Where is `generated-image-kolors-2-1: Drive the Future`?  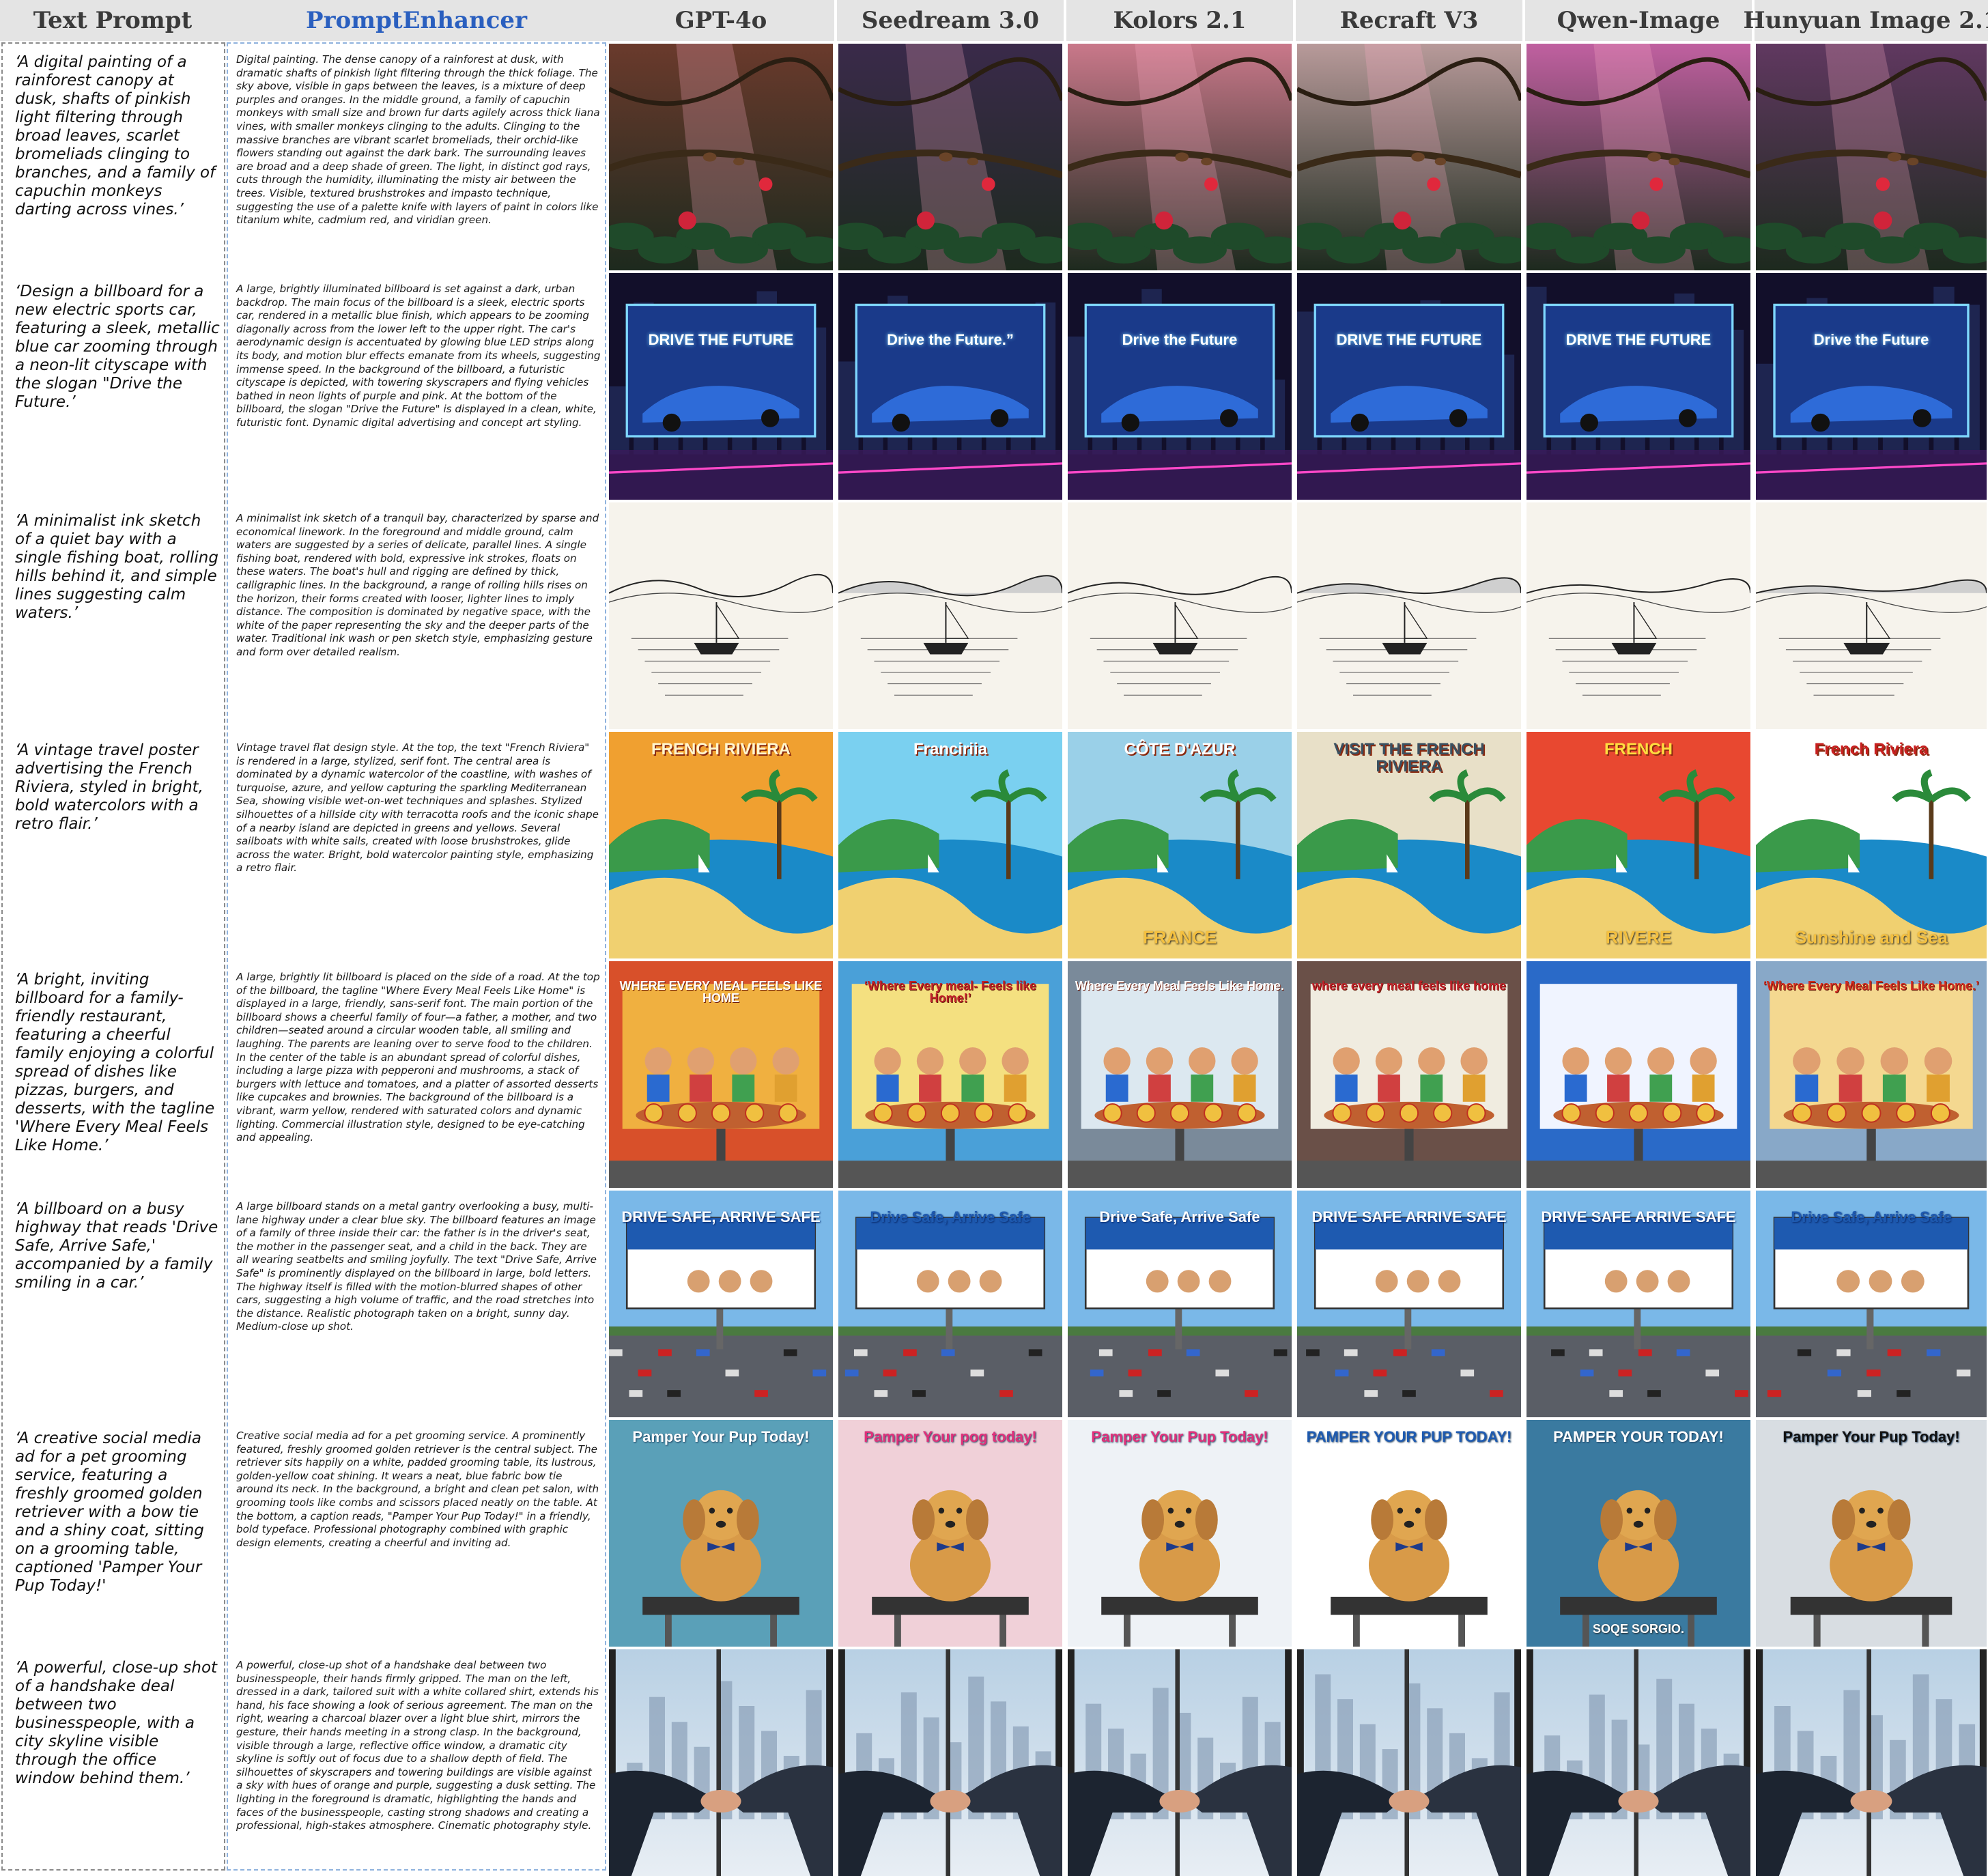 generated-image-kolors-2-1: Drive the Future is located at coordinates (1180, 386).